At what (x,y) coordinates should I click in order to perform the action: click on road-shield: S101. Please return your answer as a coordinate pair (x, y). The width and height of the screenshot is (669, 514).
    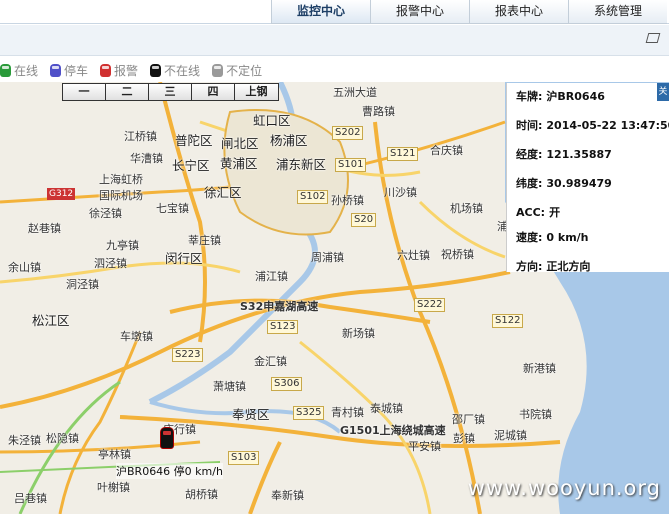
    Looking at the image, I should click on (351, 165).